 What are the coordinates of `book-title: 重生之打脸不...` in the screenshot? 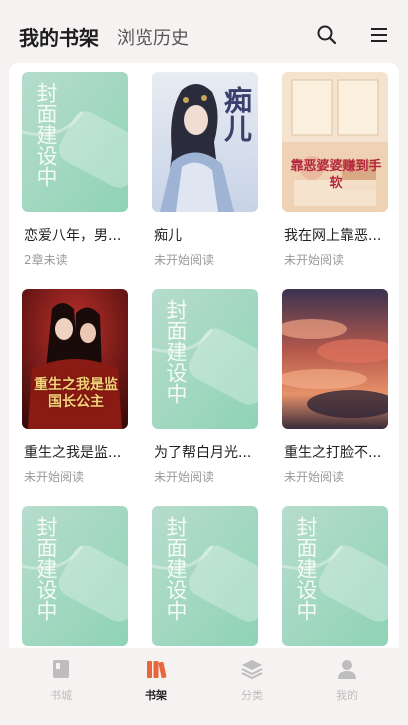 It's located at (336, 452).